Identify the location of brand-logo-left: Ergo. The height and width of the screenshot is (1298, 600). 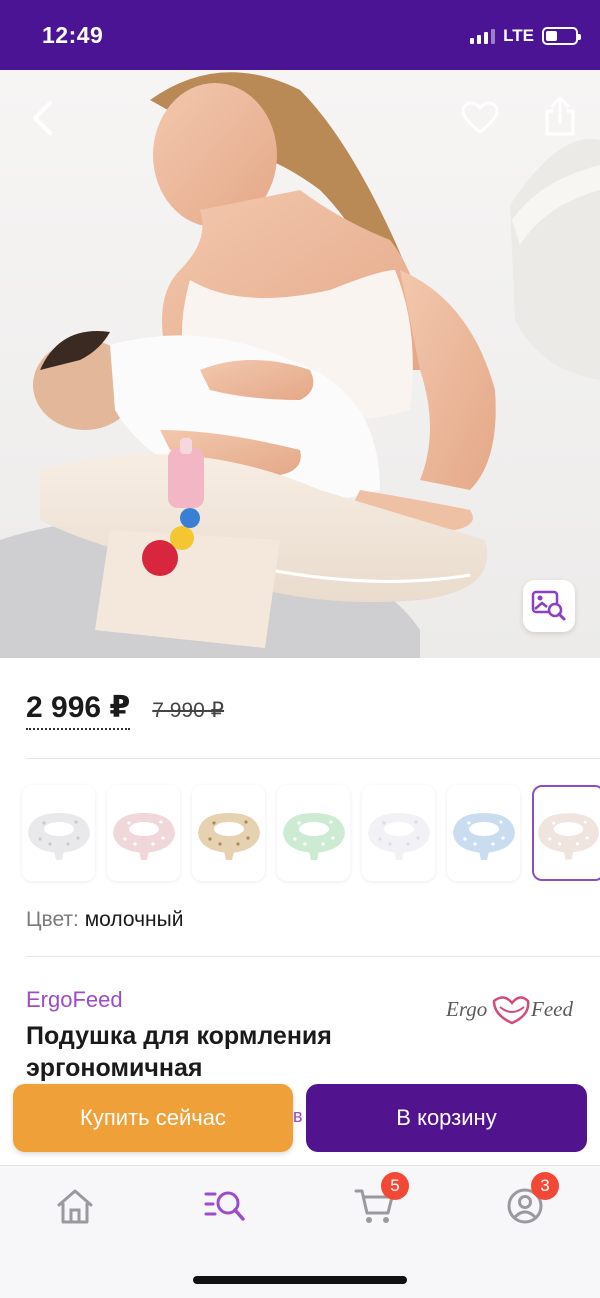
(466, 1009).